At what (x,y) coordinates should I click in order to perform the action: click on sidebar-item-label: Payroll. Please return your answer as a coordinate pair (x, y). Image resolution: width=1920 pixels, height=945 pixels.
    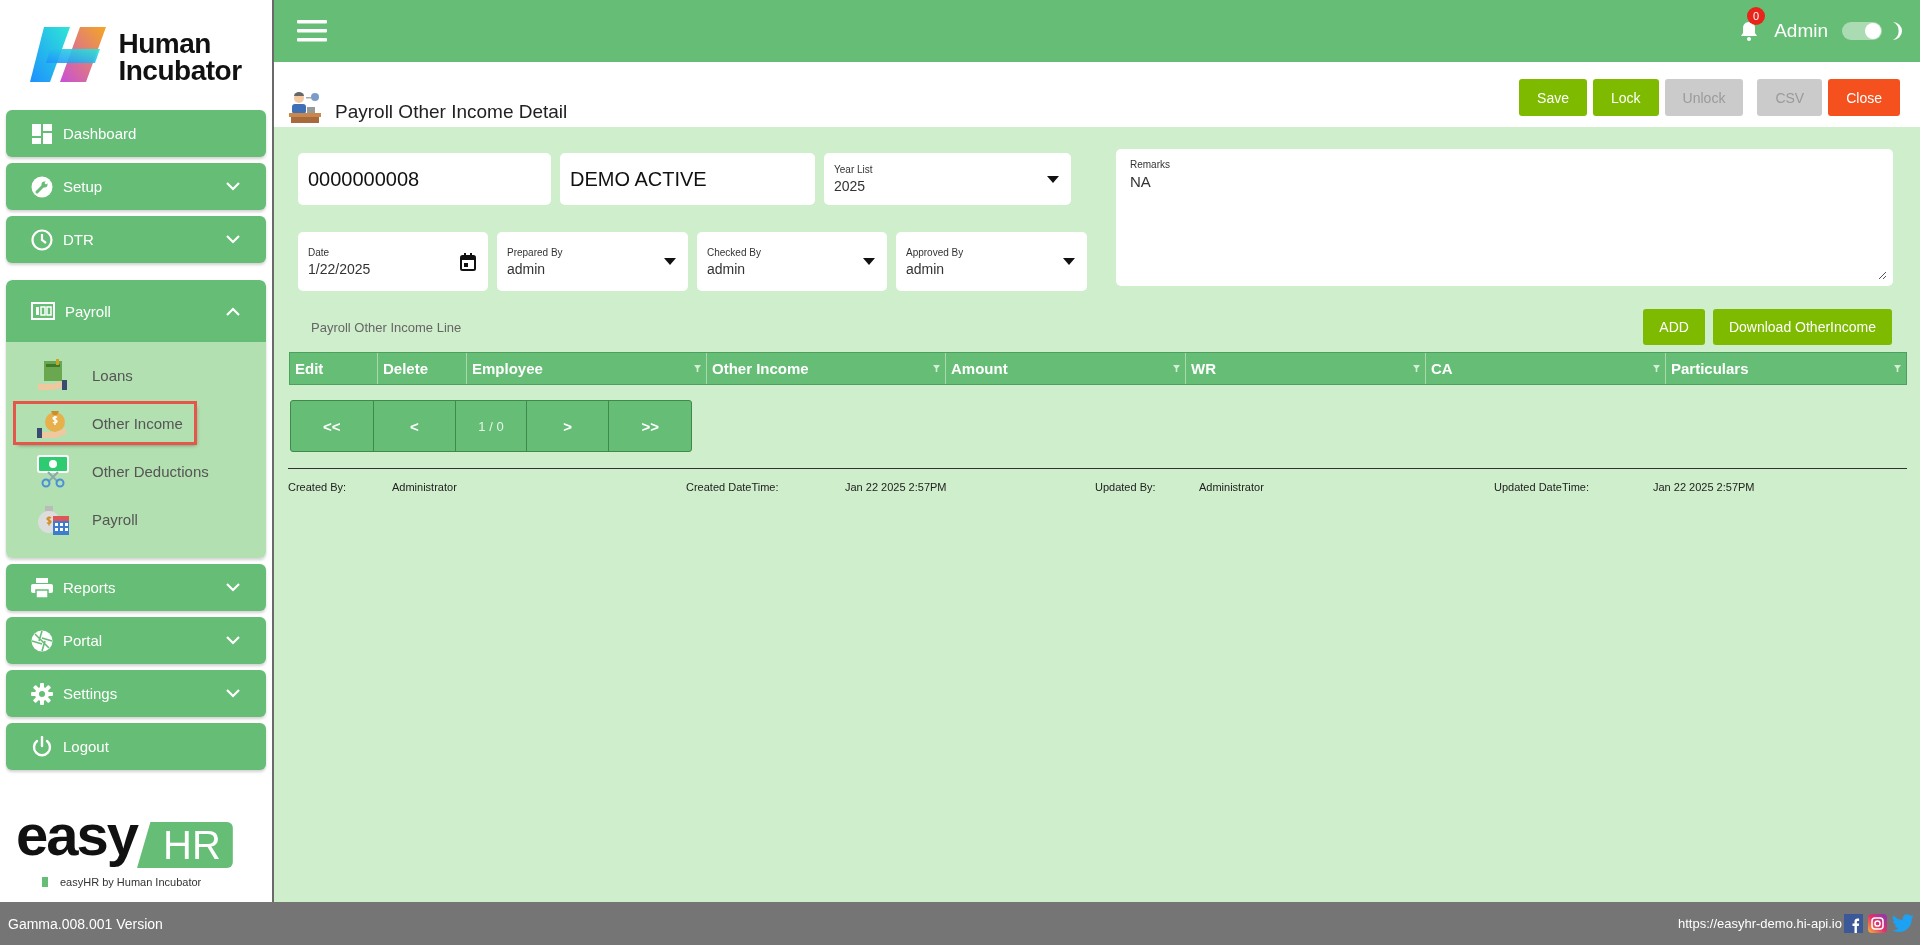
    Looking at the image, I should click on (88, 311).